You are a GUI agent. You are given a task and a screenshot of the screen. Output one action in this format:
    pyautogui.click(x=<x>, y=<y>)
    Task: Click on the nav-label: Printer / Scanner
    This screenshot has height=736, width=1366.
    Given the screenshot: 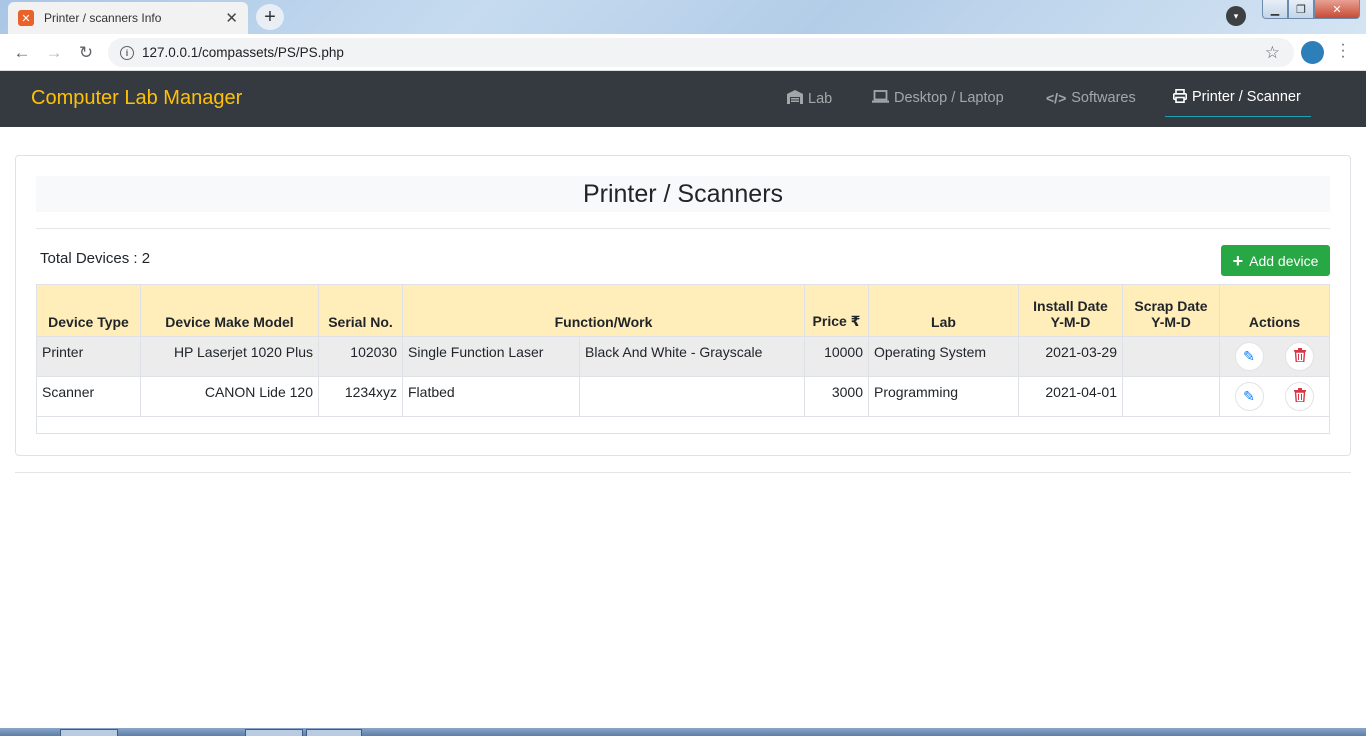 What is the action you would take?
    pyautogui.click(x=1246, y=97)
    